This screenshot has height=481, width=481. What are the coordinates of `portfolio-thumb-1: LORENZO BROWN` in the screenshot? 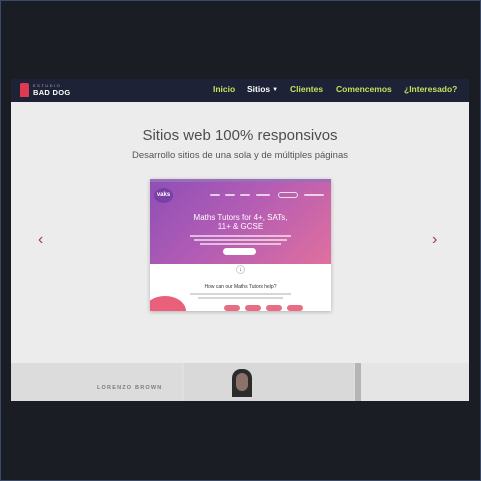 It's located at (96, 382).